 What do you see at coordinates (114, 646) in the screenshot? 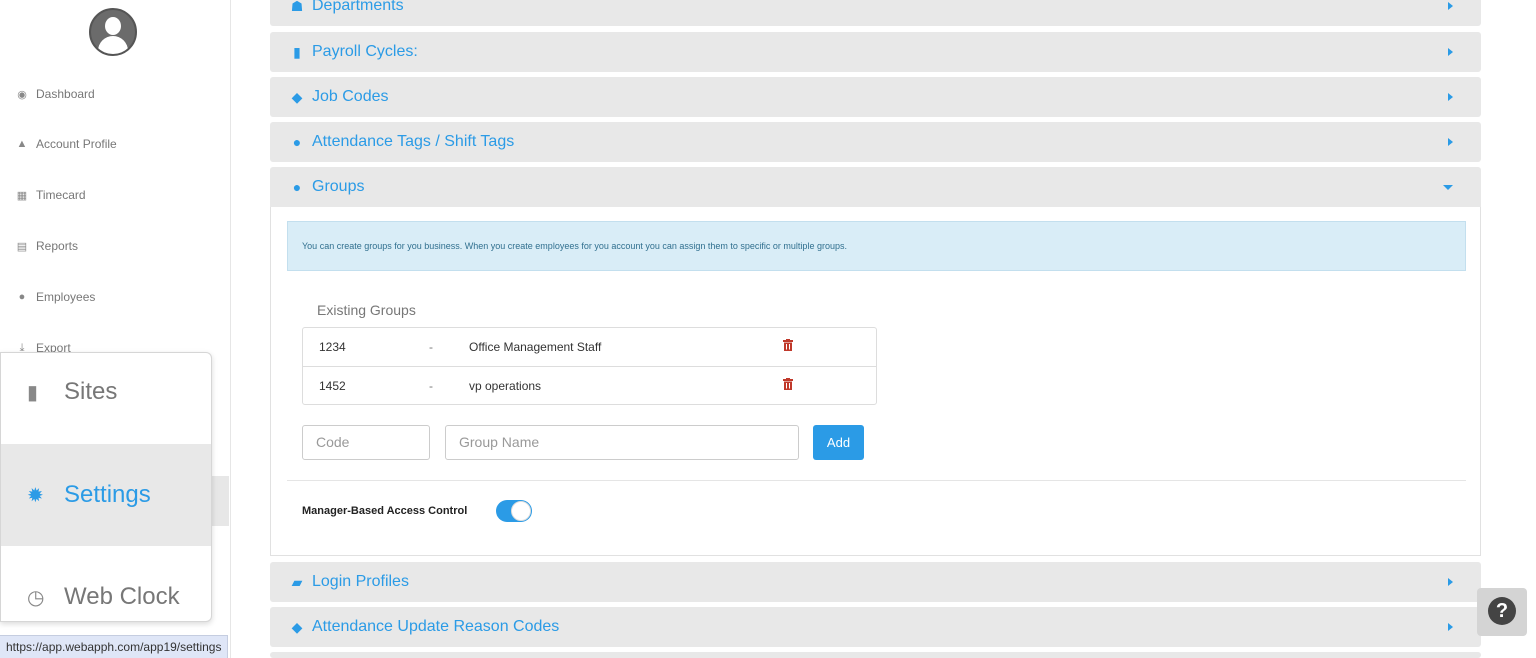
I see `status-url-bar: https://app.webapph.com/app19/settings` at bounding box center [114, 646].